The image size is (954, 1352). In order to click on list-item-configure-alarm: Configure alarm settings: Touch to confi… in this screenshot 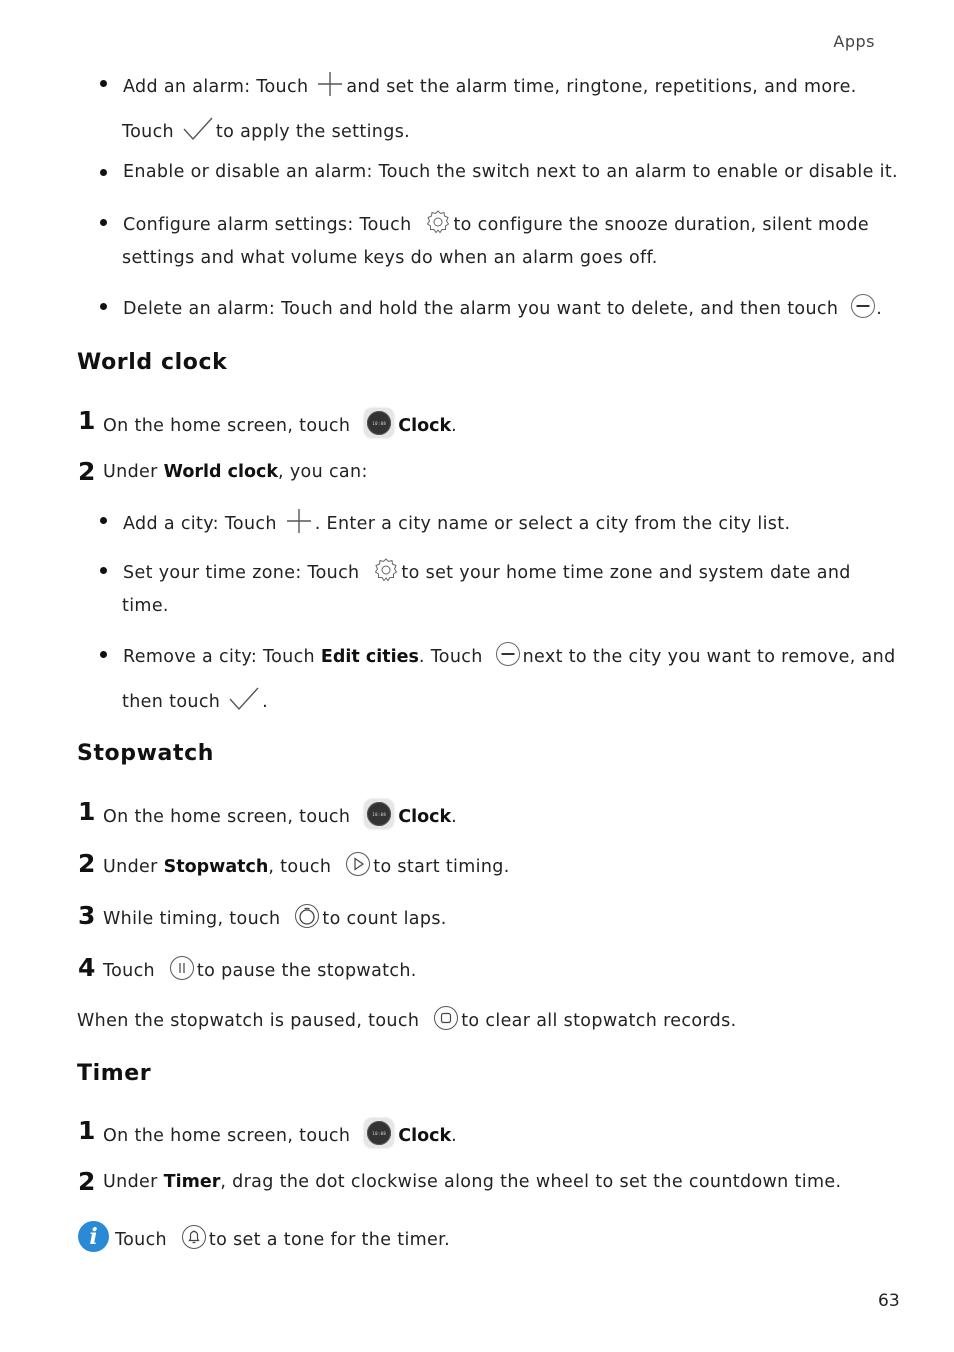, I will do `click(496, 223)`.